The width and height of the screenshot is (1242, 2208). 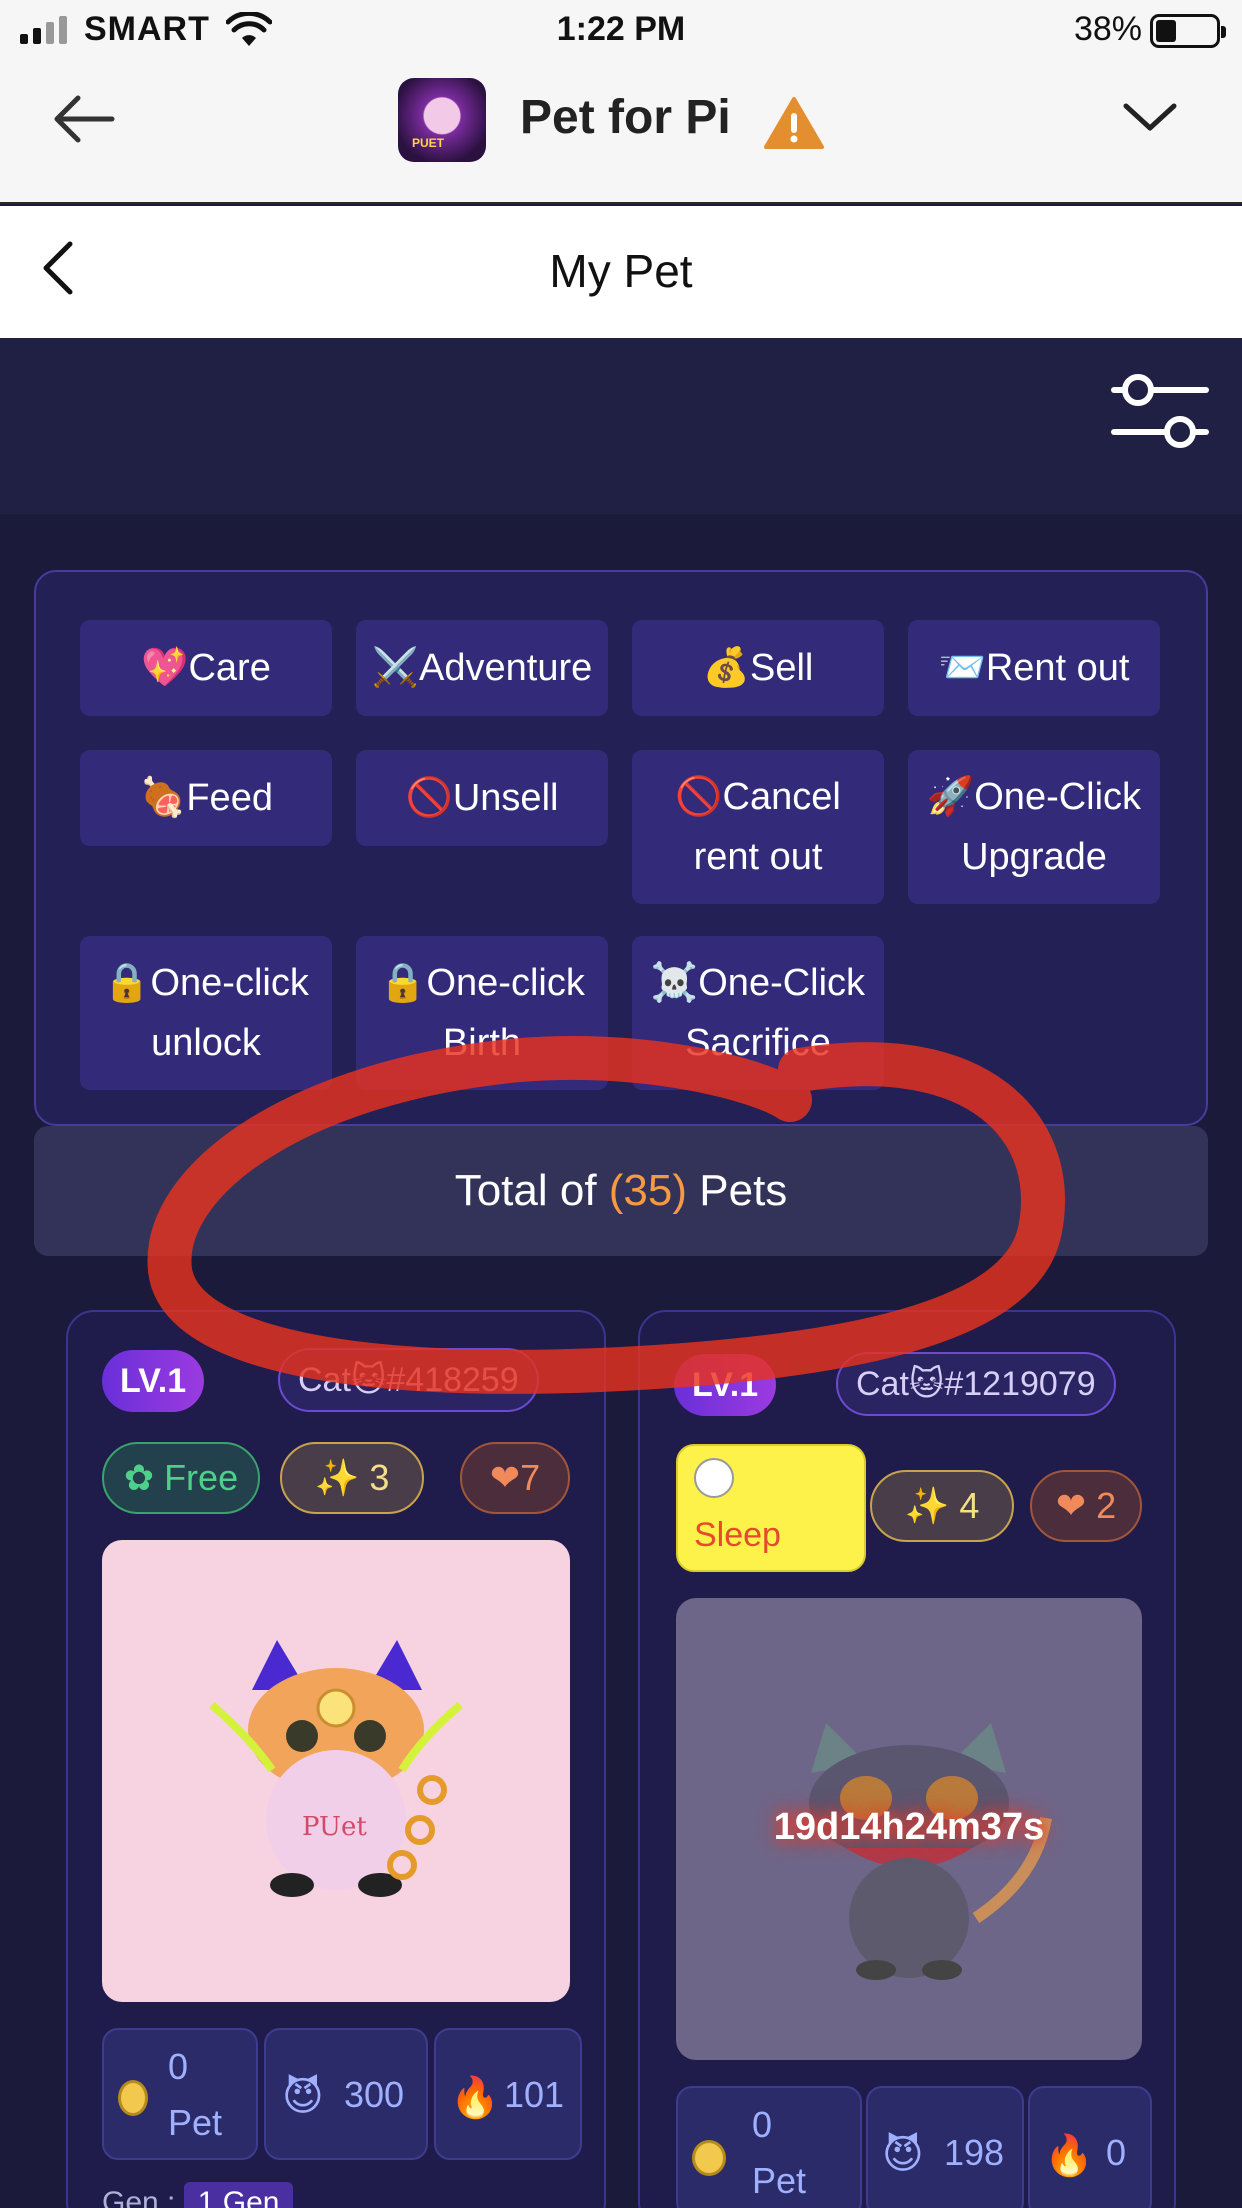 What do you see at coordinates (962, 668) in the screenshot?
I see `envelope-icon: 📨` at bounding box center [962, 668].